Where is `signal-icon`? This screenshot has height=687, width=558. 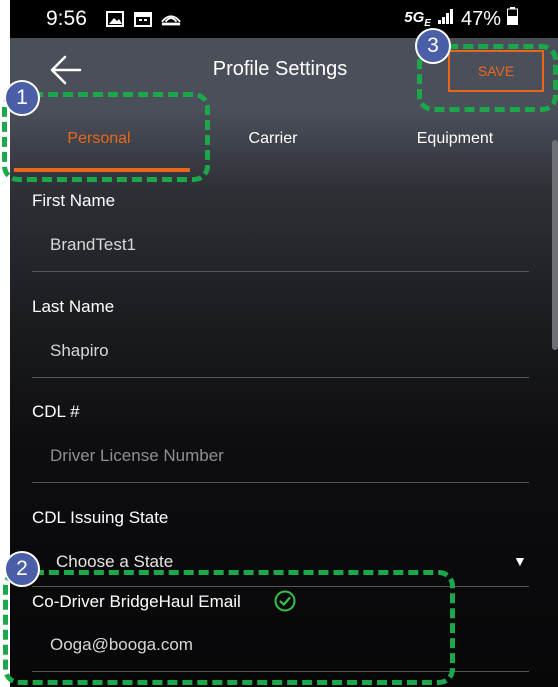 signal-icon is located at coordinates (446, 19).